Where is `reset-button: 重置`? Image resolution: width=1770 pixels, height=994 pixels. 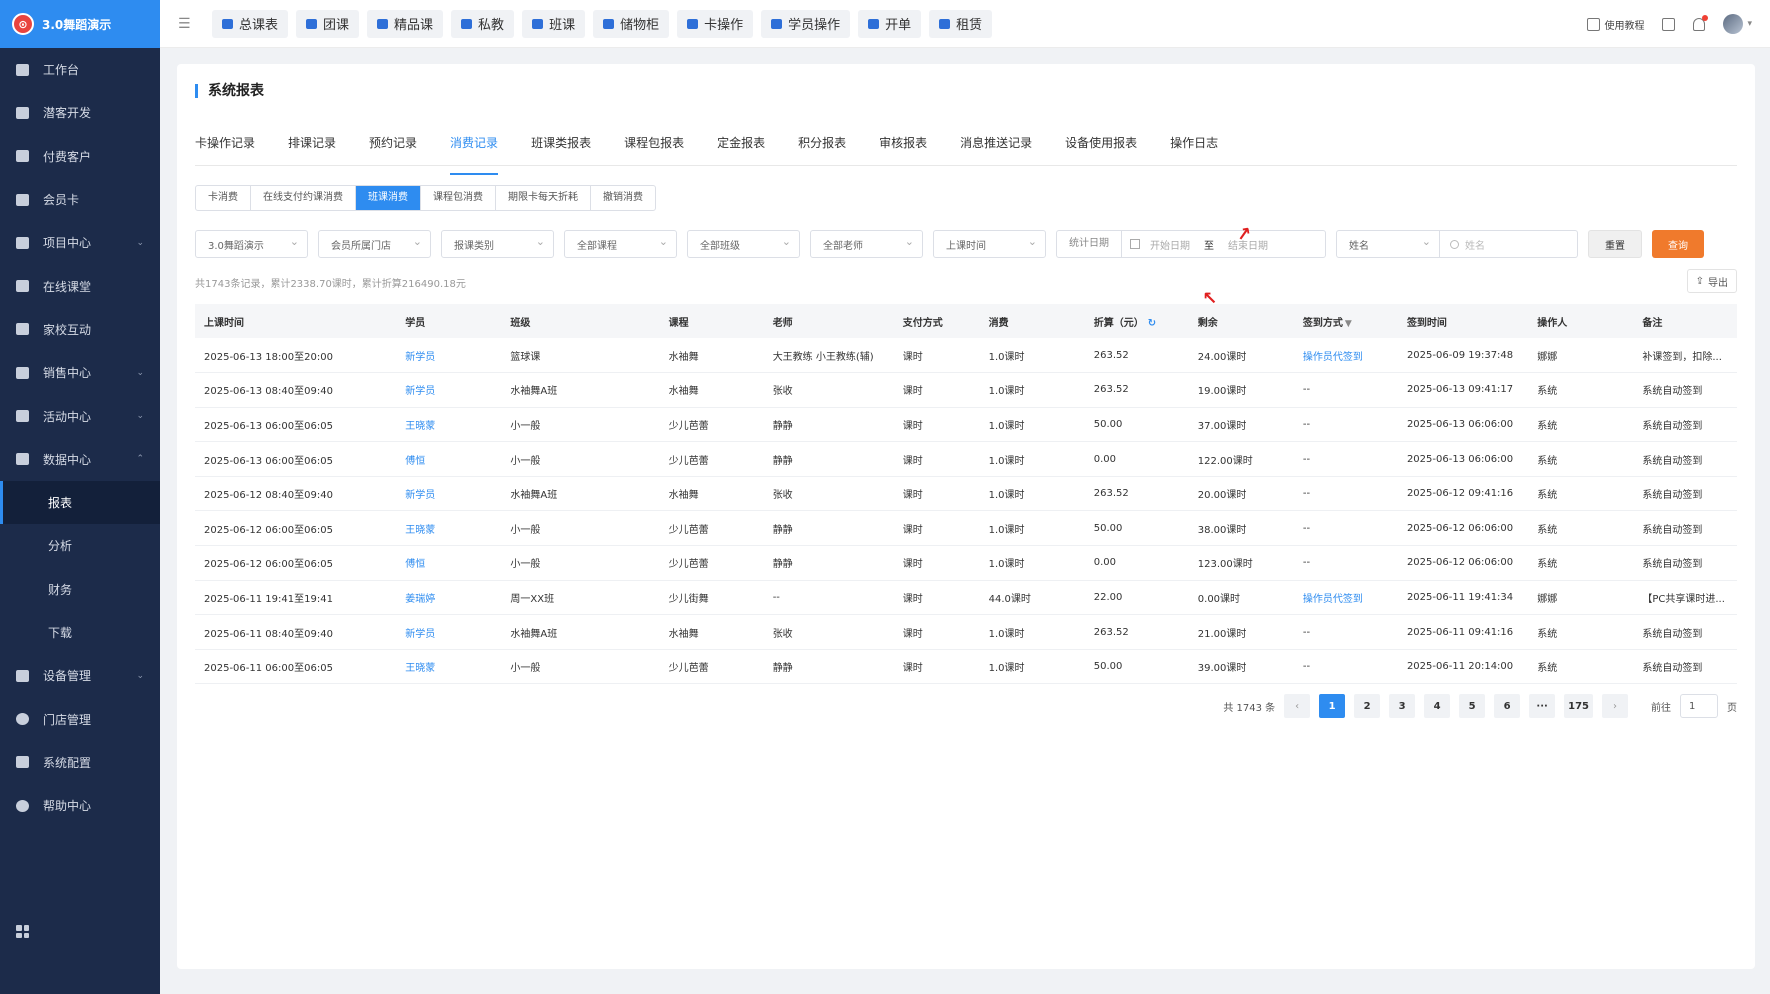 reset-button: 重置 is located at coordinates (1615, 244).